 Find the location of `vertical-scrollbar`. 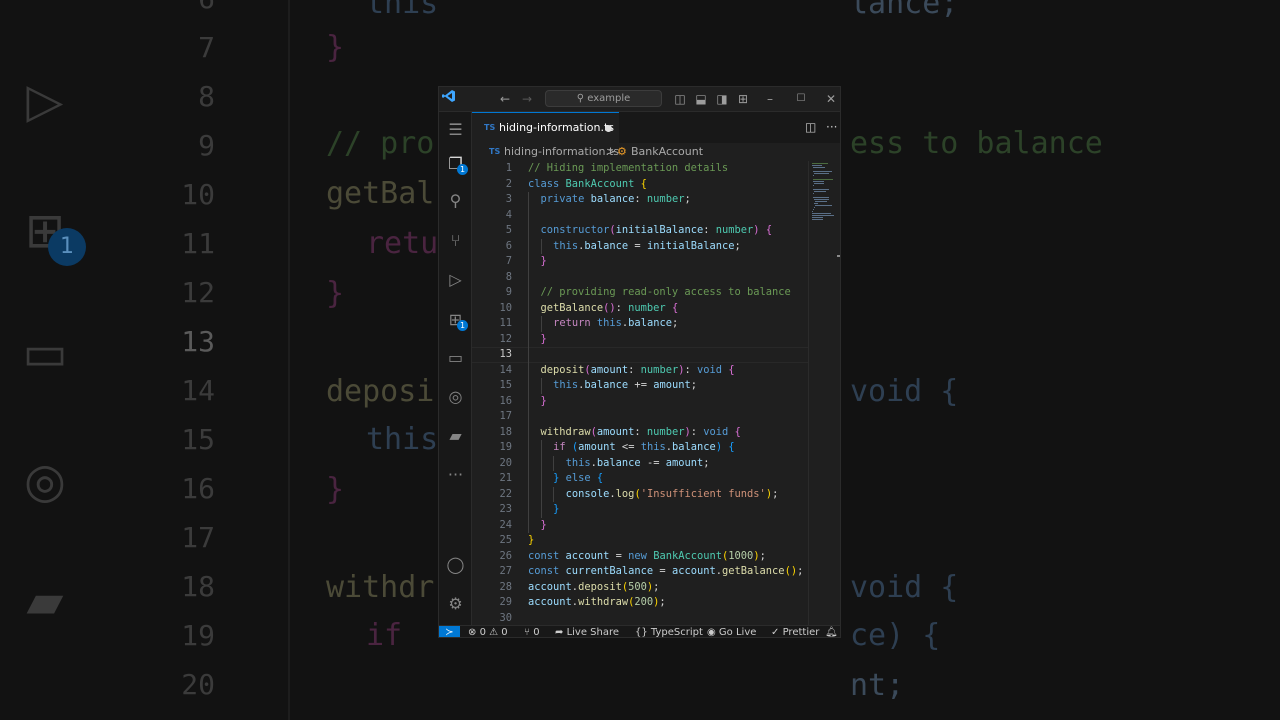

vertical-scrollbar is located at coordinates (838, 393).